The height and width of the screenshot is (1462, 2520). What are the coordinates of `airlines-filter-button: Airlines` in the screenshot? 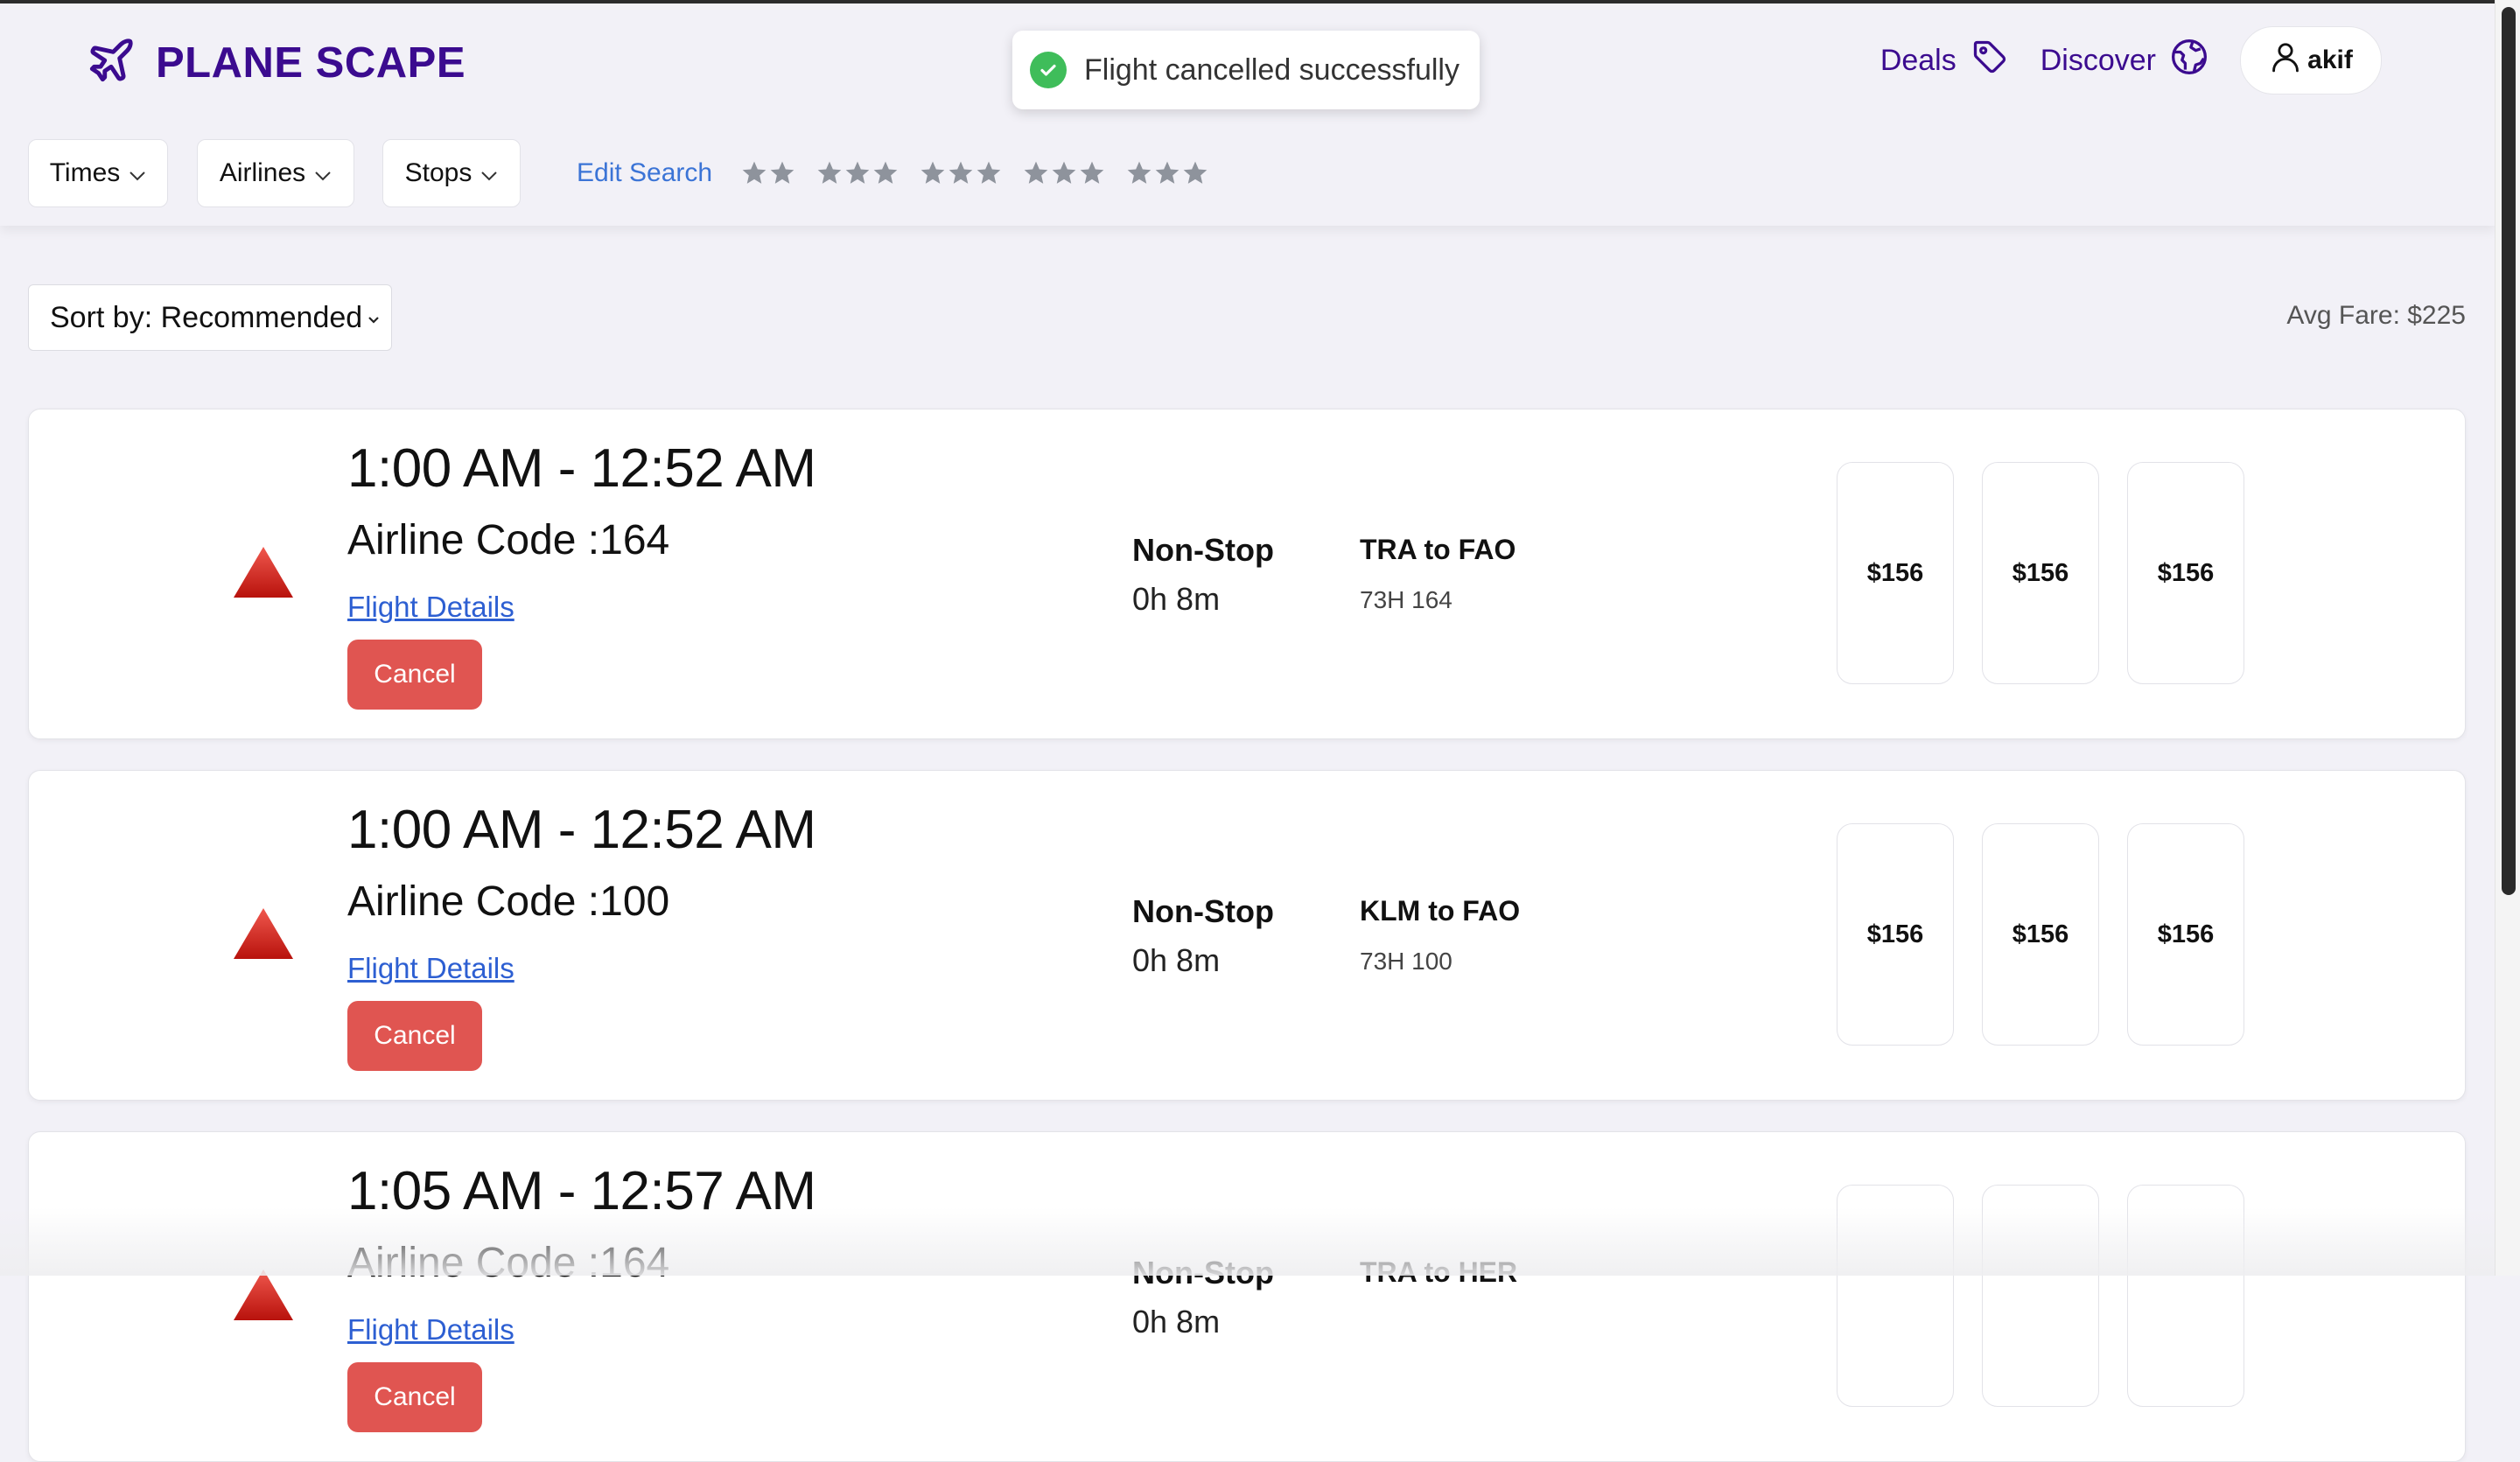 It's located at (275, 173).